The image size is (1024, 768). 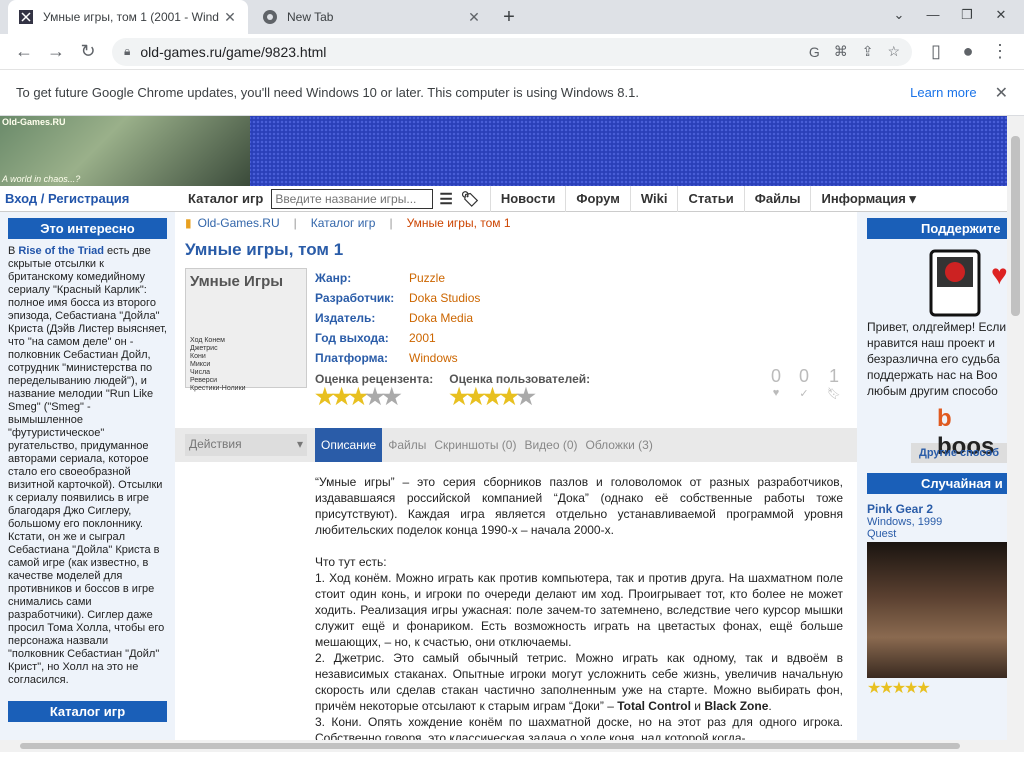 What do you see at coordinates (246, 445) in the screenshot?
I see `actions-dropdown: Действия ▾` at bounding box center [246, 445].